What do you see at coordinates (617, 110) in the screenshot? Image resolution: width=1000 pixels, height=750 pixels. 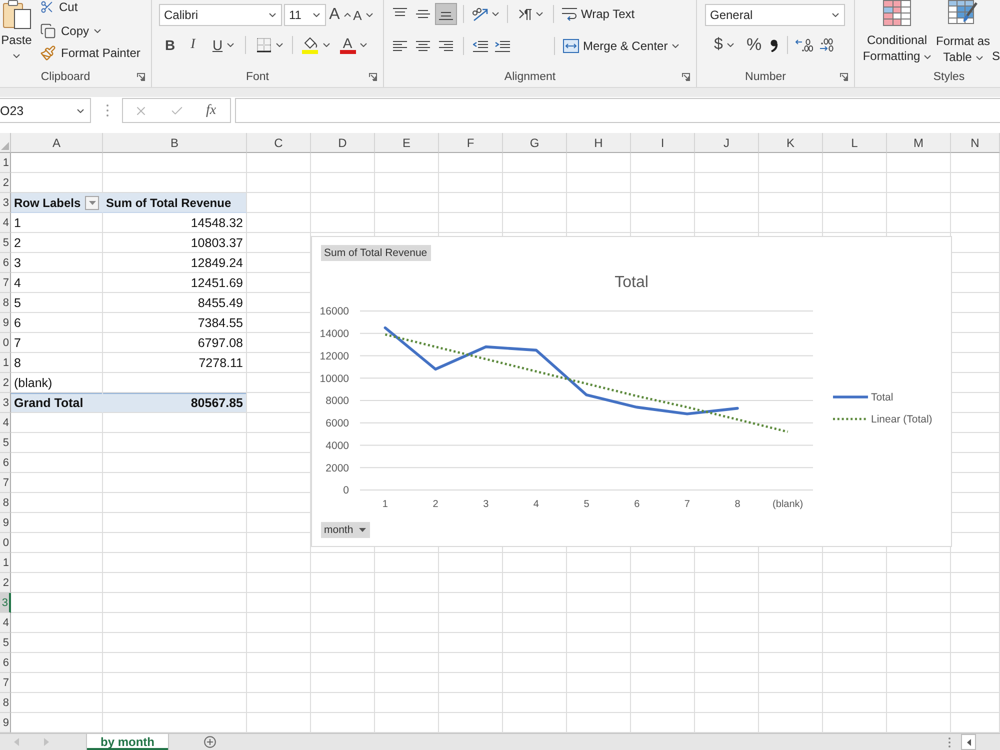 I see `formula-input` at bounding box center [617, 110].